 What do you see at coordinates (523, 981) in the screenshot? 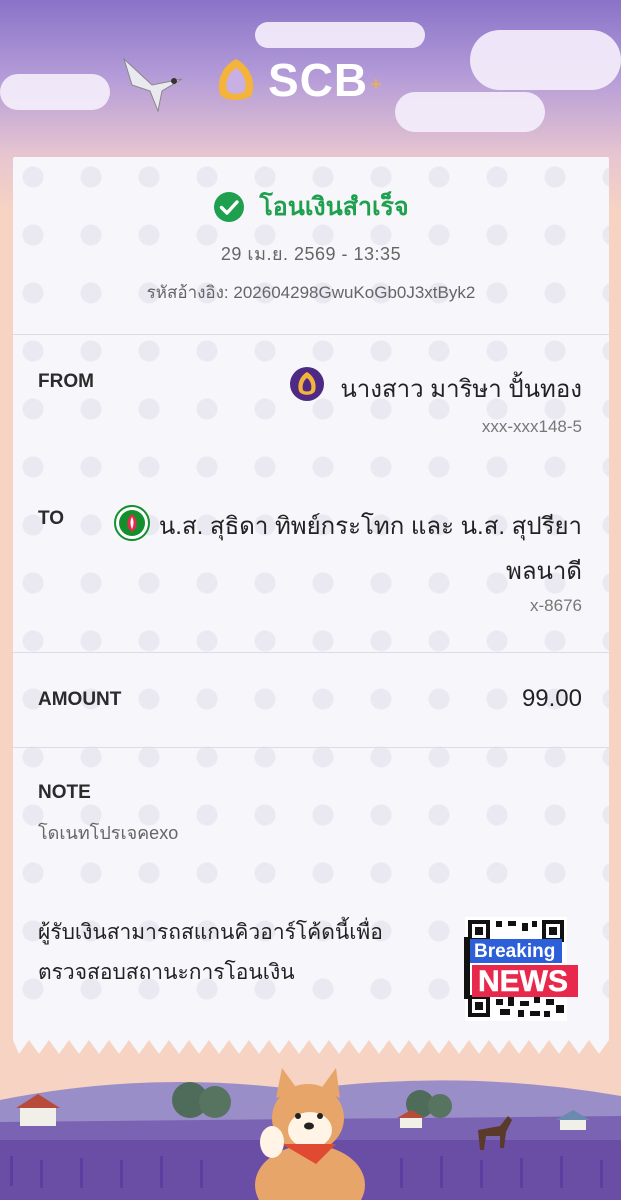
I see `news-label: NEWS` at bounding box center [523, 981].